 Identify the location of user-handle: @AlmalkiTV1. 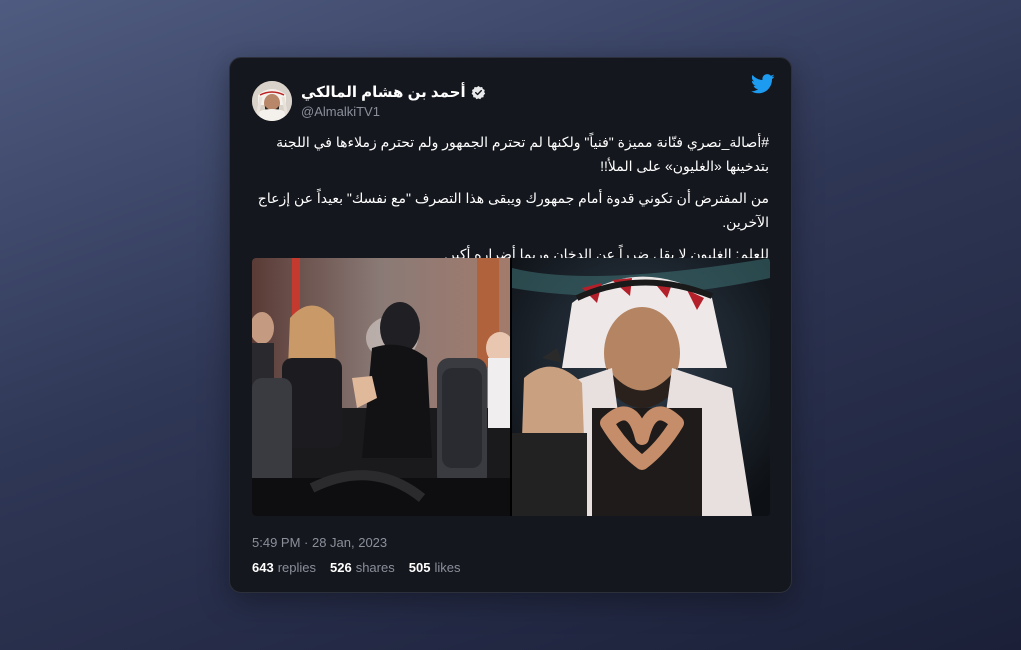
(393, 111).